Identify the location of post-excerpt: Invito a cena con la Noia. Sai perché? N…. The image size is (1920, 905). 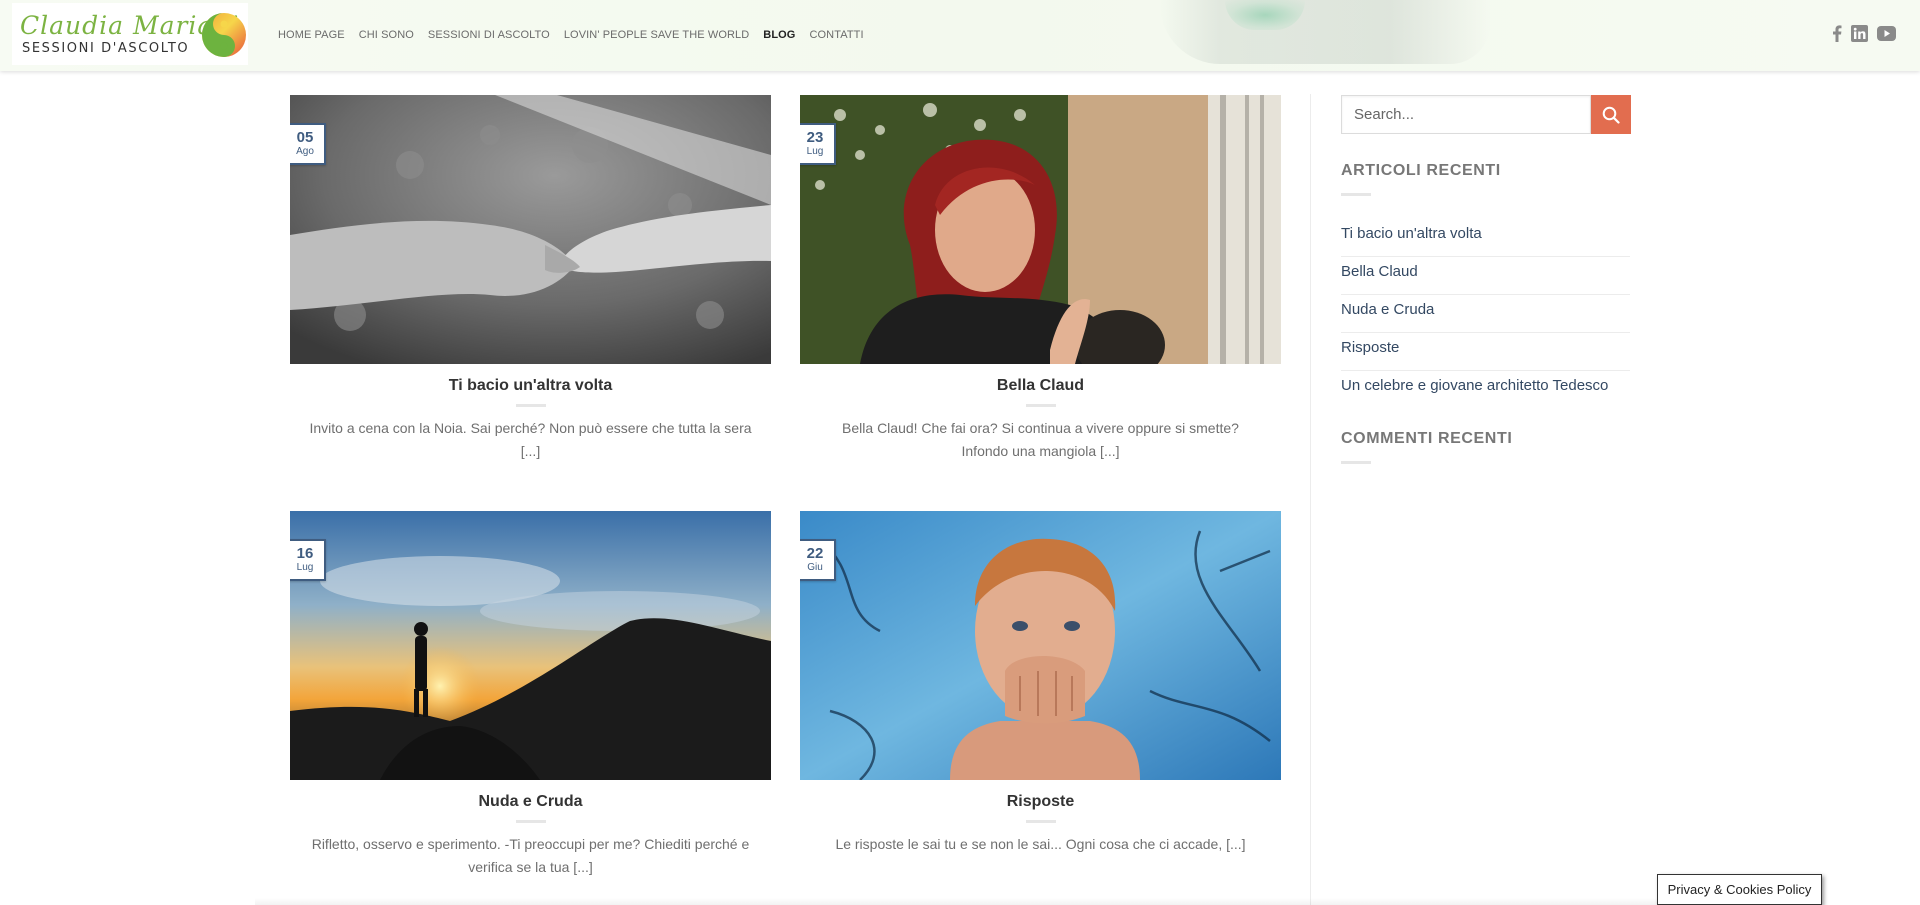
(530, 439).